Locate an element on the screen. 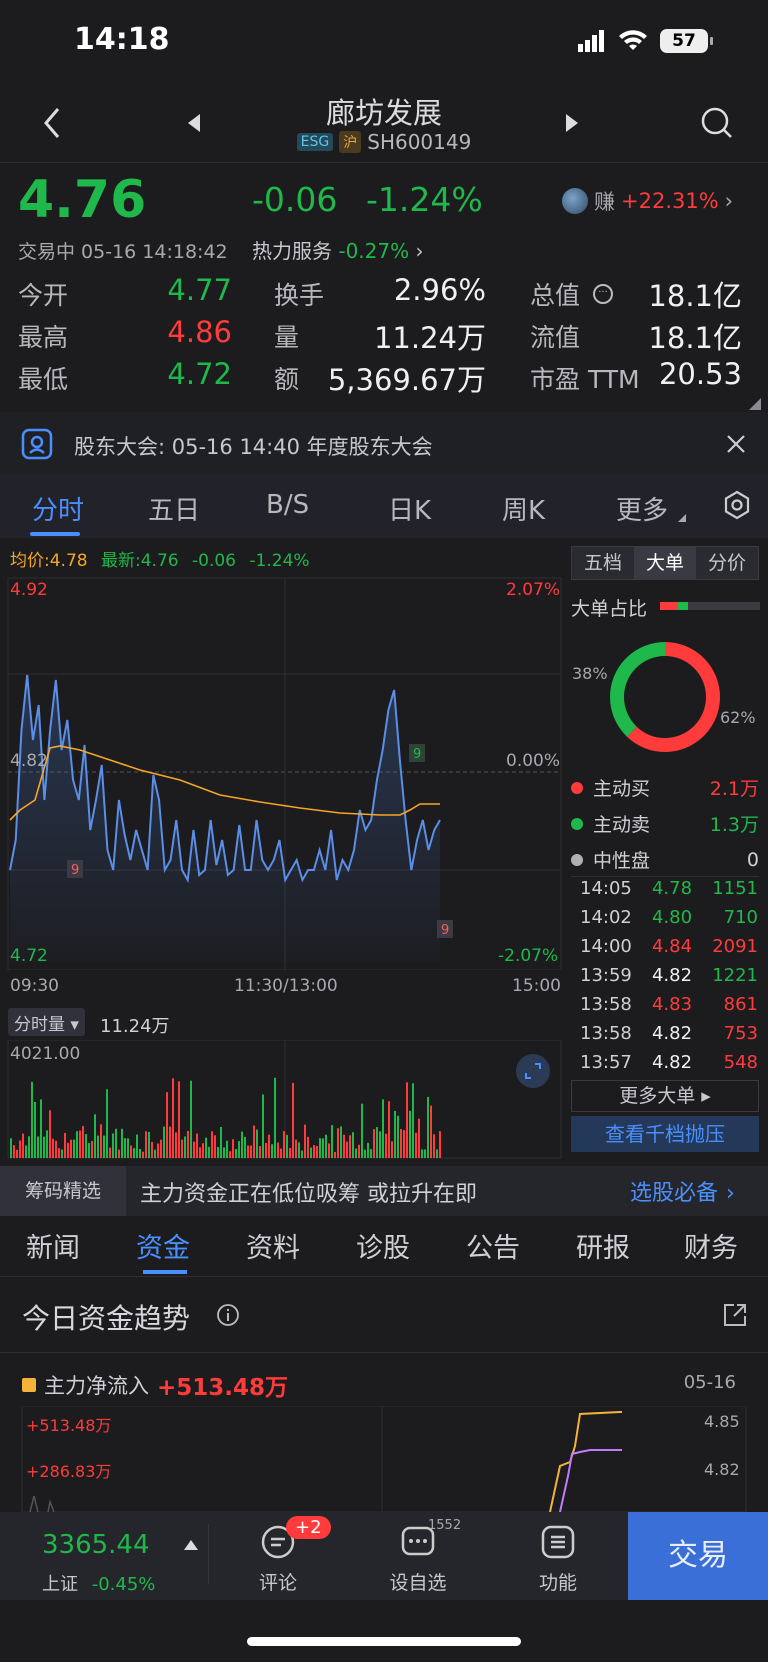 This screenshot has height=1662, width=768. stat-value-low: 4.72 is located at coordinates (199, 374).